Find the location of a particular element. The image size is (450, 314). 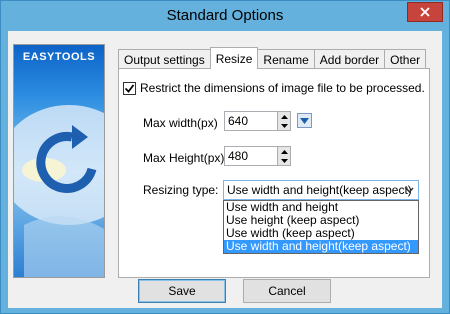

max-height-label: Max Height(px) is located at coordinates (184, 158).